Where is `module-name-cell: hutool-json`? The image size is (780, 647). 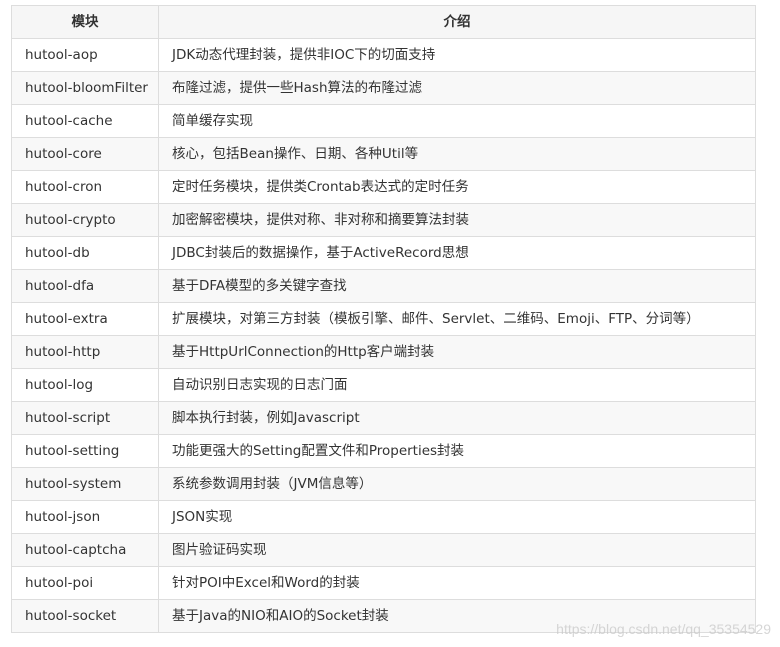
module-name-cell: hutool-json is located at coordinates (85, 517).